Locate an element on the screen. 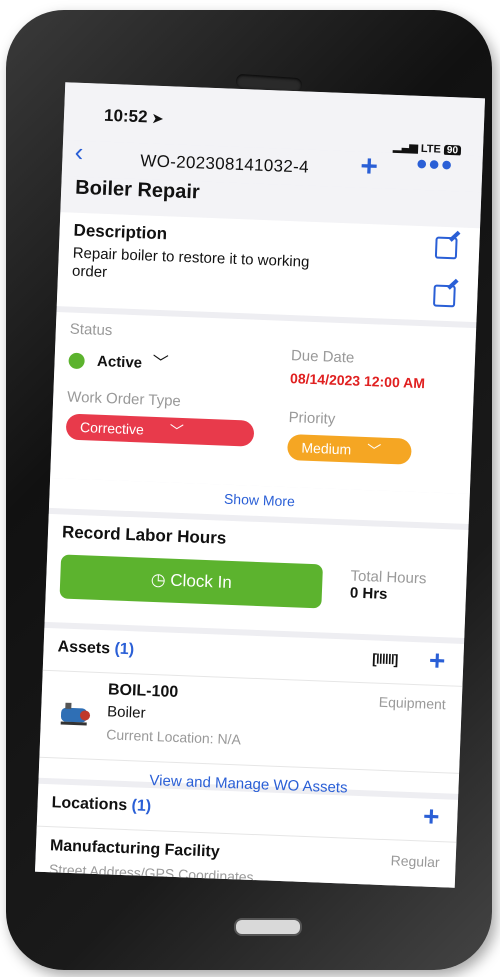 This screenshot has width=500, height=977. status-value: Active is located at coordinates (119, 362).